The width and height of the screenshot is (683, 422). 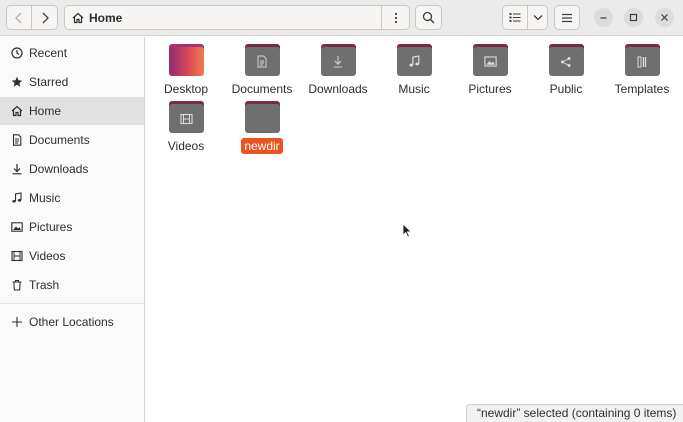 I want to click on search-icon, so click(x=428, y=17).